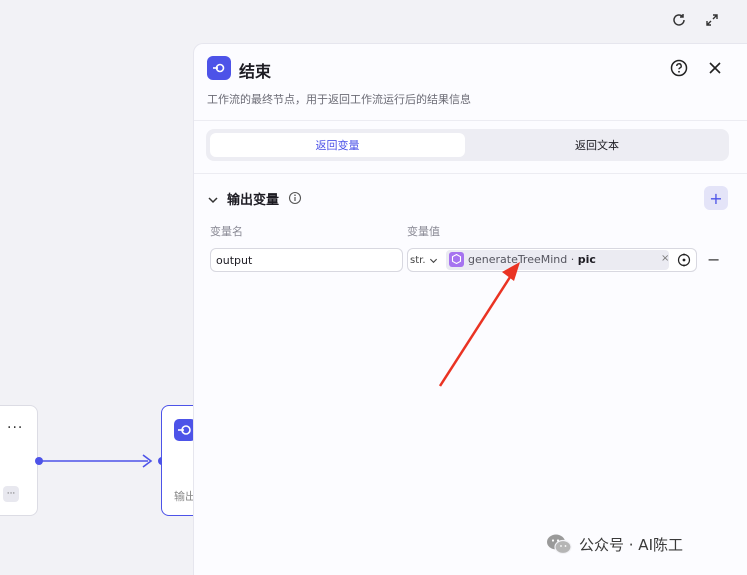 The height and width of the screenshot is (575, 747). I want to click on section-title: 输出变量, so click(253, 200).